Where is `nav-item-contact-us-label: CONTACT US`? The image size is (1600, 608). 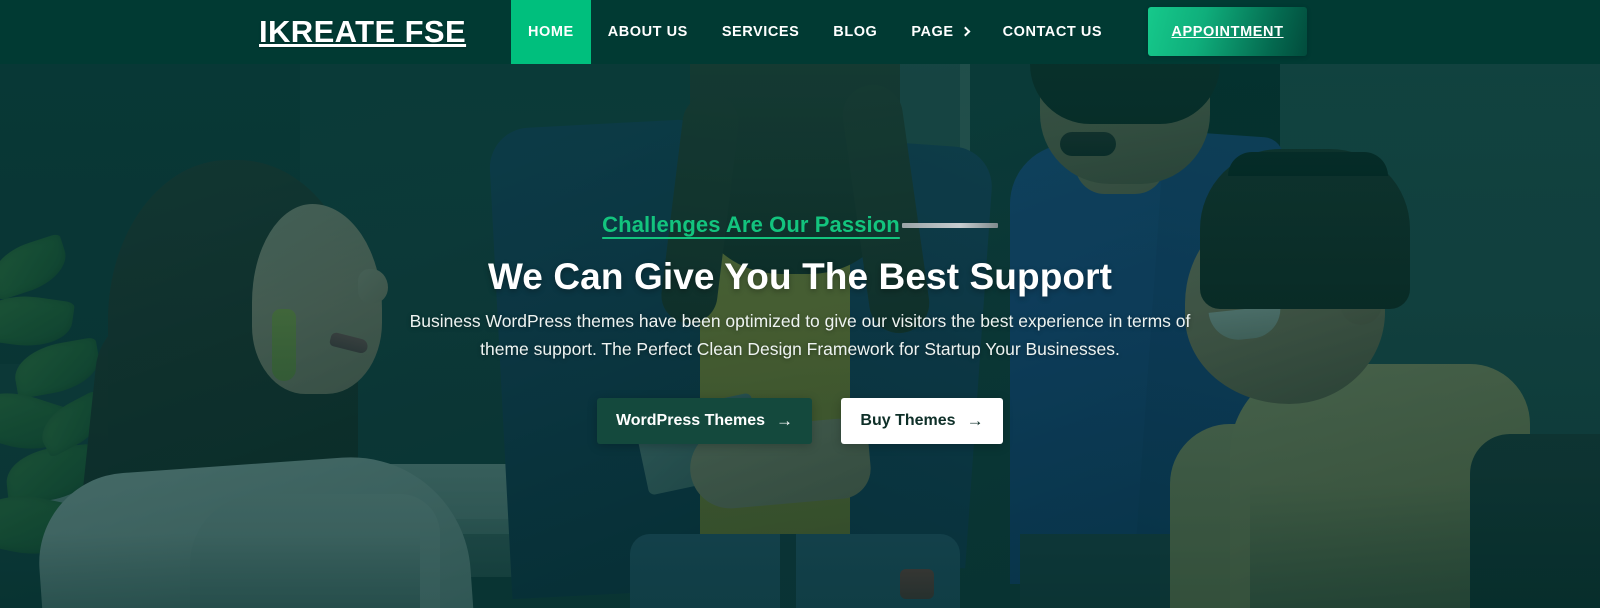 nav-item-contact-us-label: CONTACT US is located at coordinates (1052, 32).